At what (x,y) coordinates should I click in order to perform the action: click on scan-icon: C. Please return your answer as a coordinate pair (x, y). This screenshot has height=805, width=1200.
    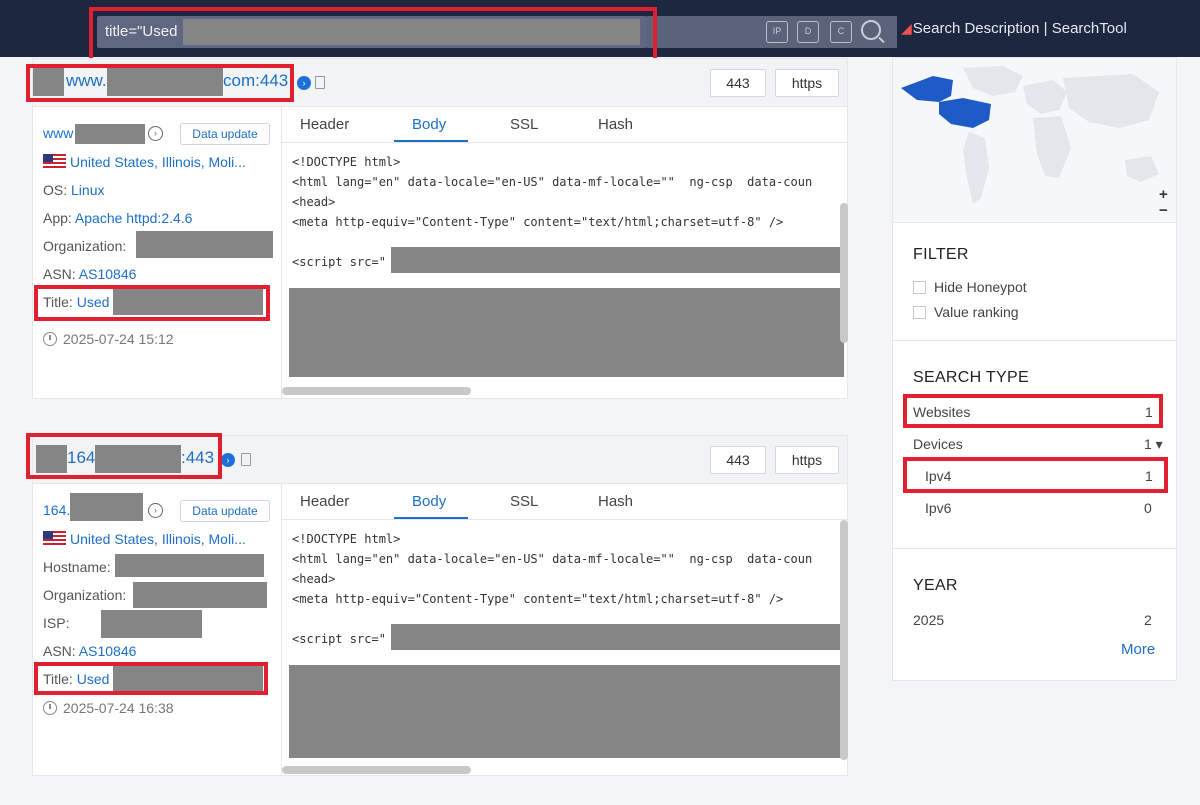
    Looking at the image, I should click on (841, 32).